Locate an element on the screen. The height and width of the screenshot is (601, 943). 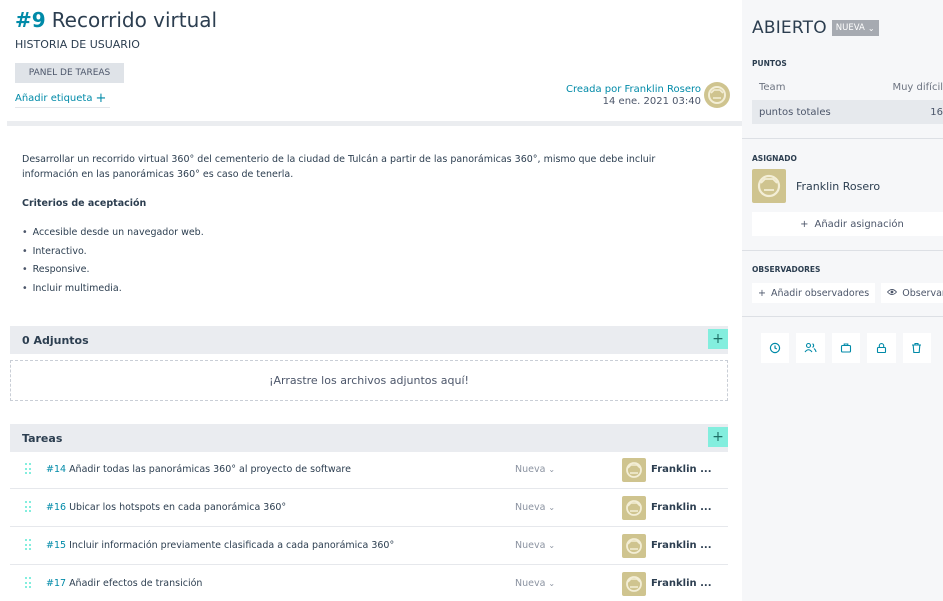
watch-button: Observar is located at coordinates (912, 293).